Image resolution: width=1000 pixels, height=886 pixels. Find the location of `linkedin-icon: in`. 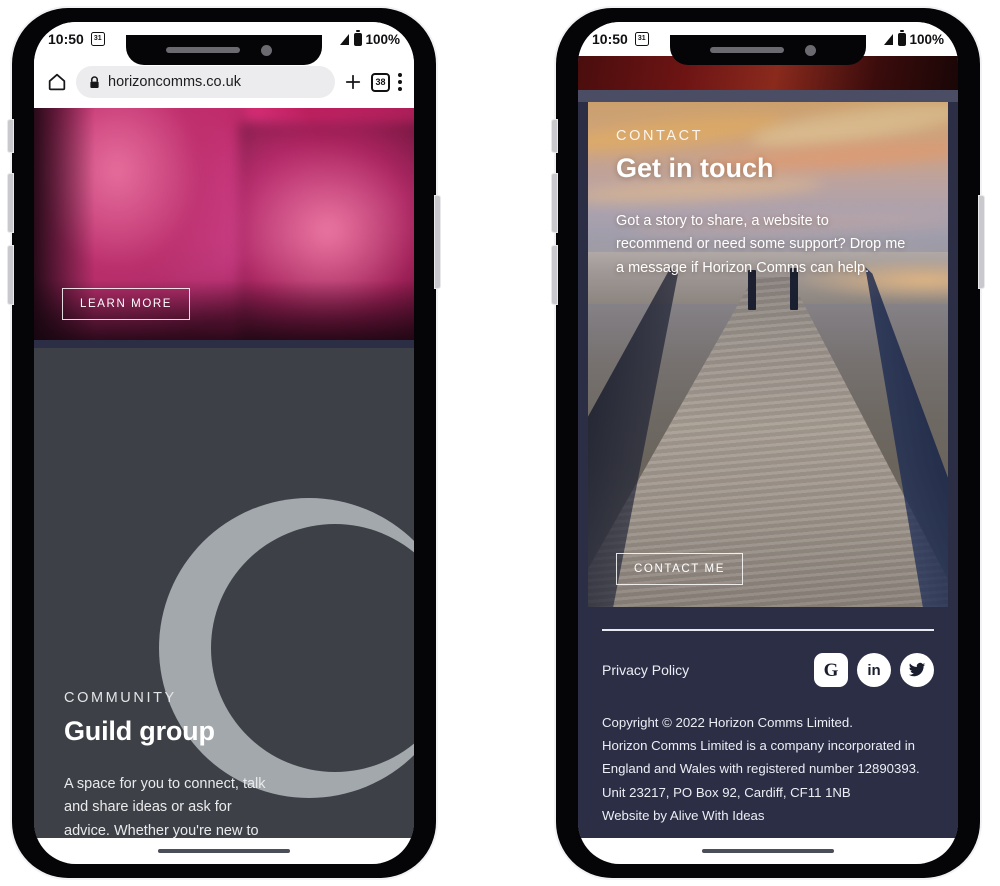

linkedin-icon: in is located at coordinates (874, 670).